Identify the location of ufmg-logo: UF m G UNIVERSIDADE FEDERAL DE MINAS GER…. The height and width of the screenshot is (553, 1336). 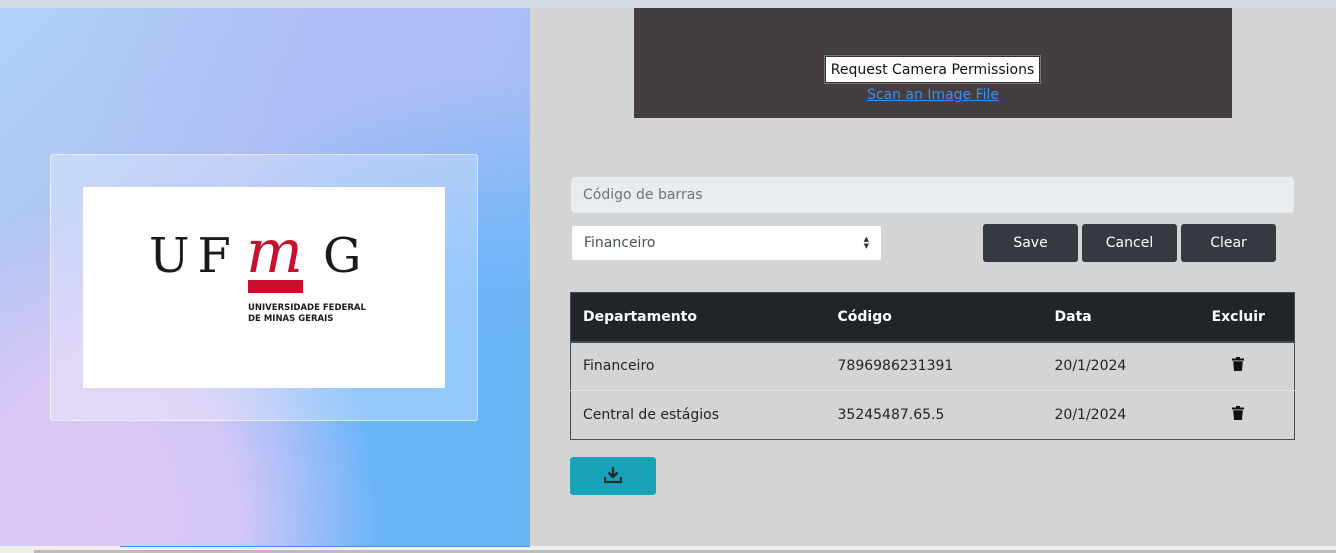
(264, 287).